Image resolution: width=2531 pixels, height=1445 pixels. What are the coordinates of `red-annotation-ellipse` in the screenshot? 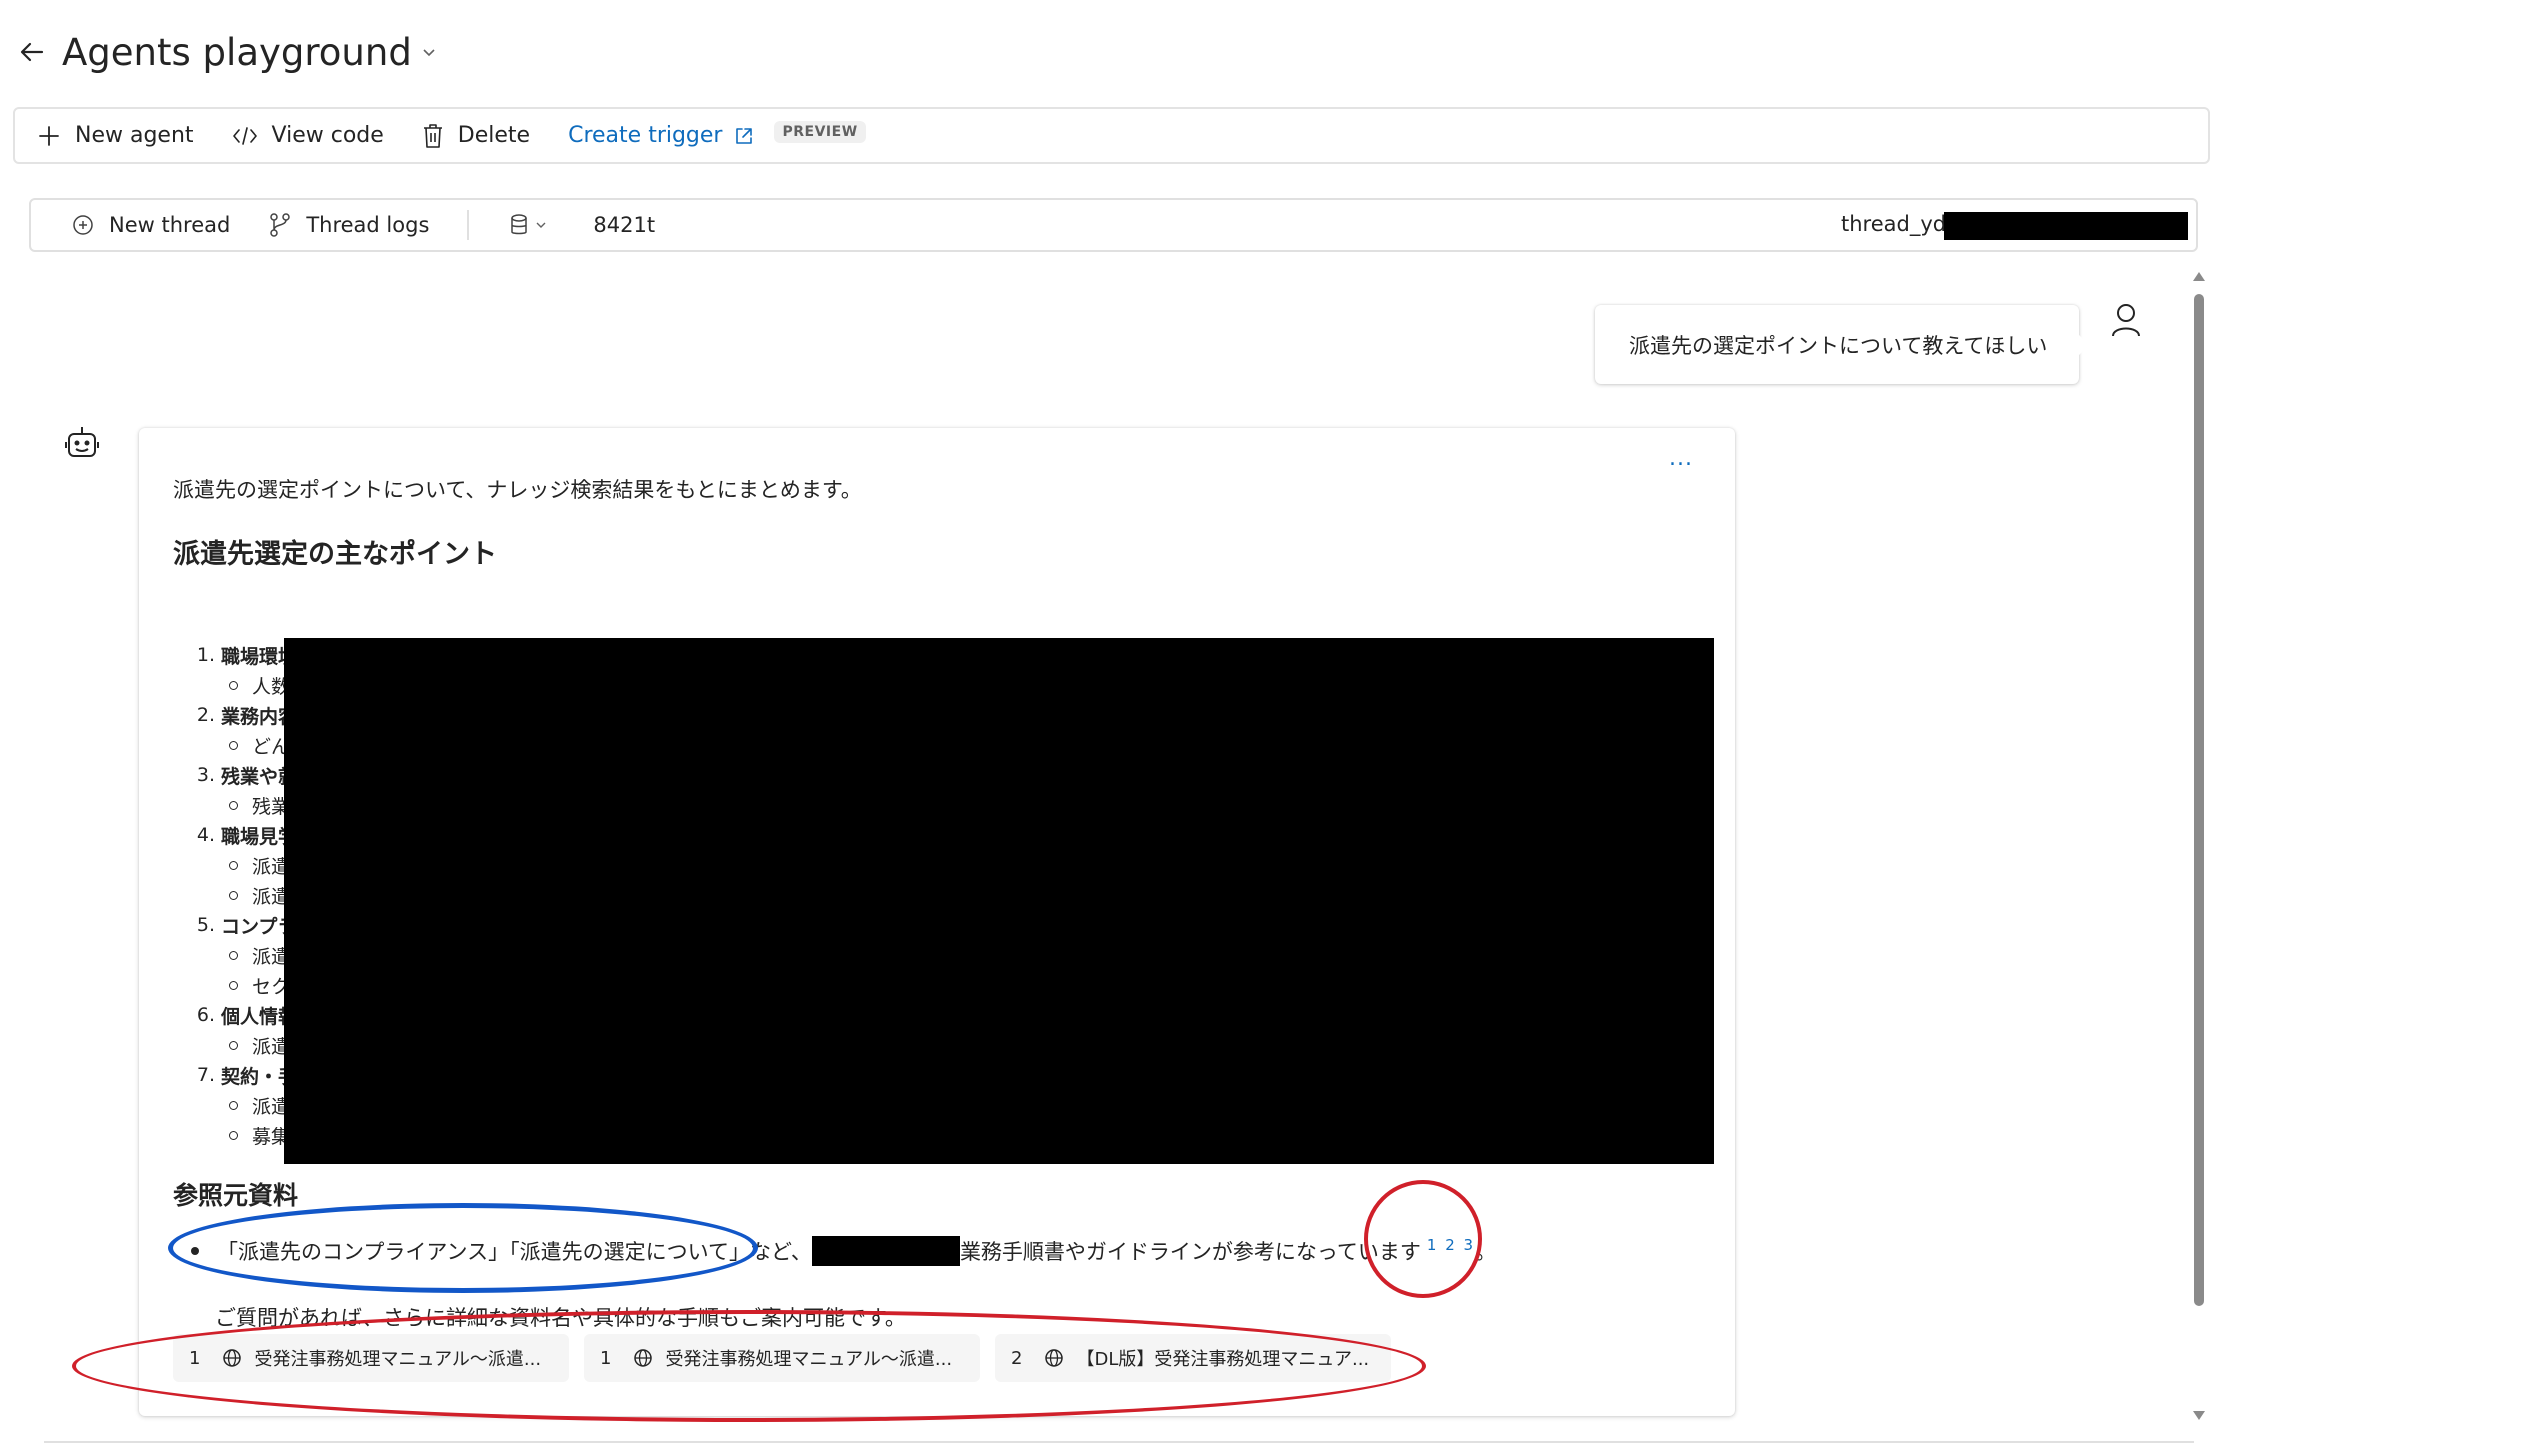 It's located at (749, 1366).